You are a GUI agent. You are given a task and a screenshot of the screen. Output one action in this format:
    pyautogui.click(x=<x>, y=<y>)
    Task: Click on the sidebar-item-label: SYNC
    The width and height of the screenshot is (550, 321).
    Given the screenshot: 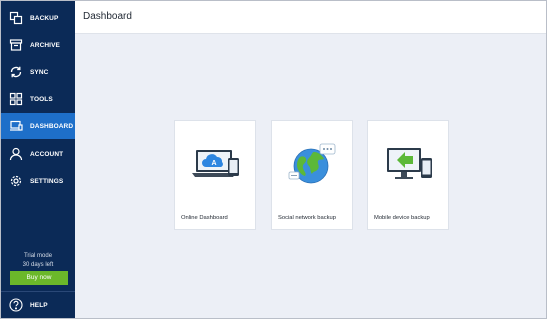 What is the action you would take?
    pyautogui.click(x=39, y=72)
    